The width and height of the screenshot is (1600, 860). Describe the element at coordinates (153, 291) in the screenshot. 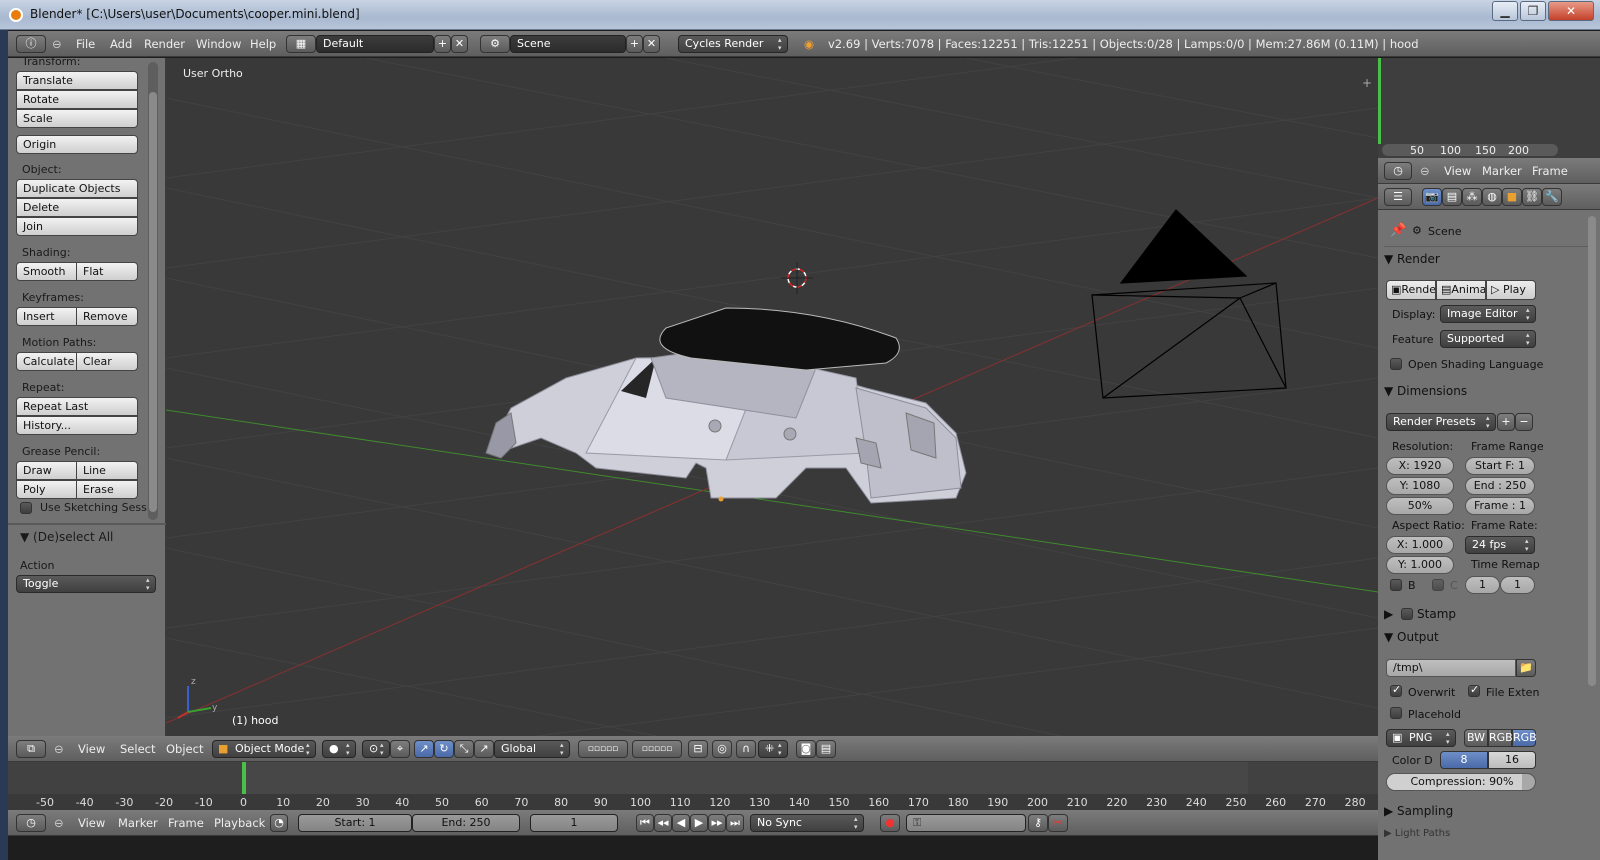

I see `toolshelf-scrollbar` at that location.